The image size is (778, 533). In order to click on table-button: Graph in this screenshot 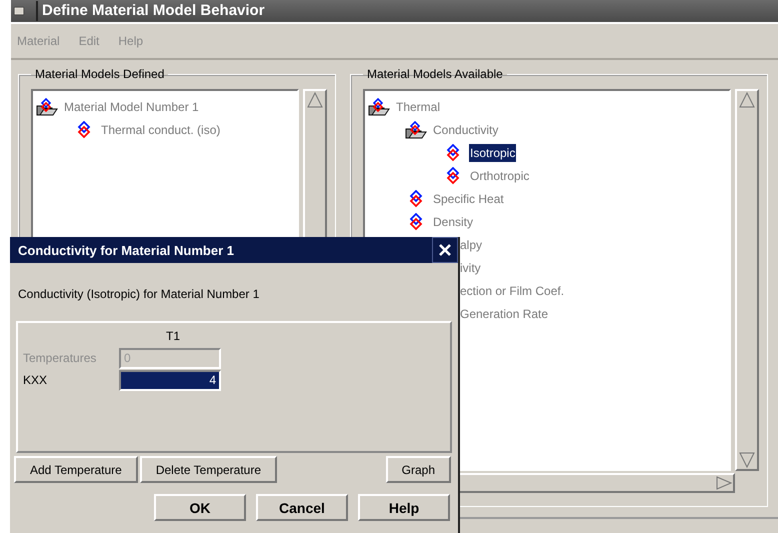, I will do `click(418, 469)`.